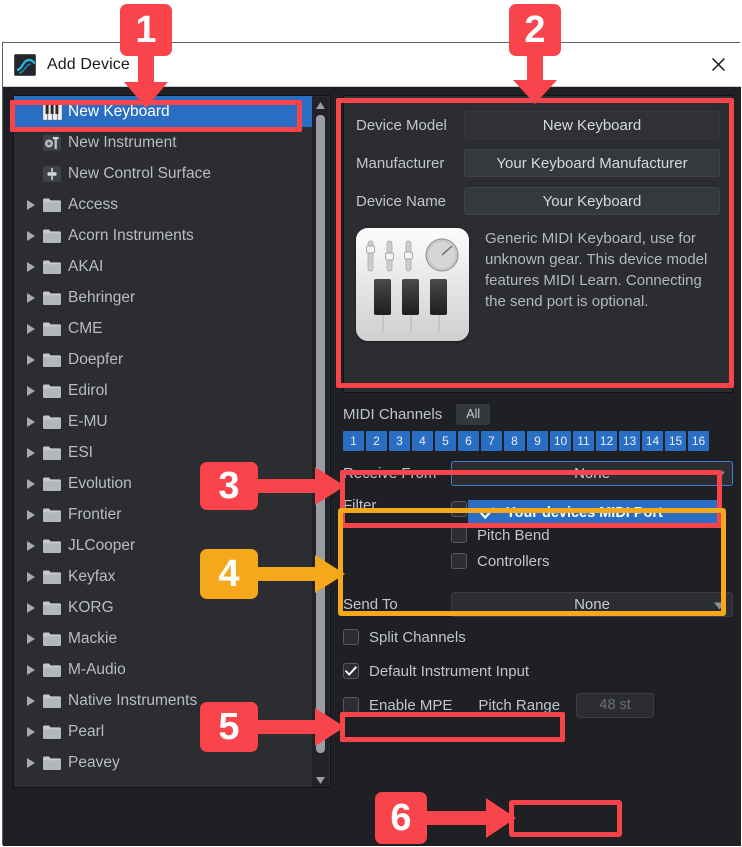 The height and width of the screenshot is (847, 742). What do you see at coordinates (229, 486) in the screenshot?
I see `annotation-badge-3: 3` at bounding box center [229, 486].